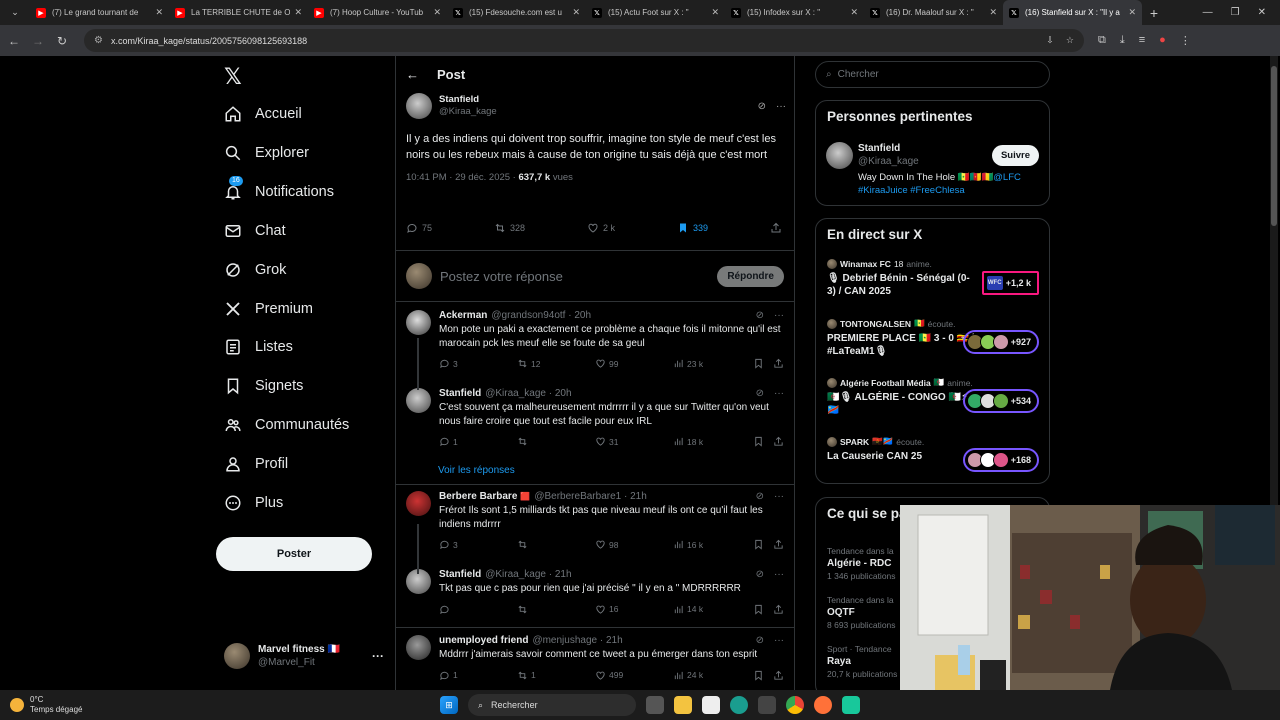 This screenshot has height=720, width=1280. What do you see at coordinates (851, 705) in the screenshot?
I see `app-icon` at bounding box center [851, 705].